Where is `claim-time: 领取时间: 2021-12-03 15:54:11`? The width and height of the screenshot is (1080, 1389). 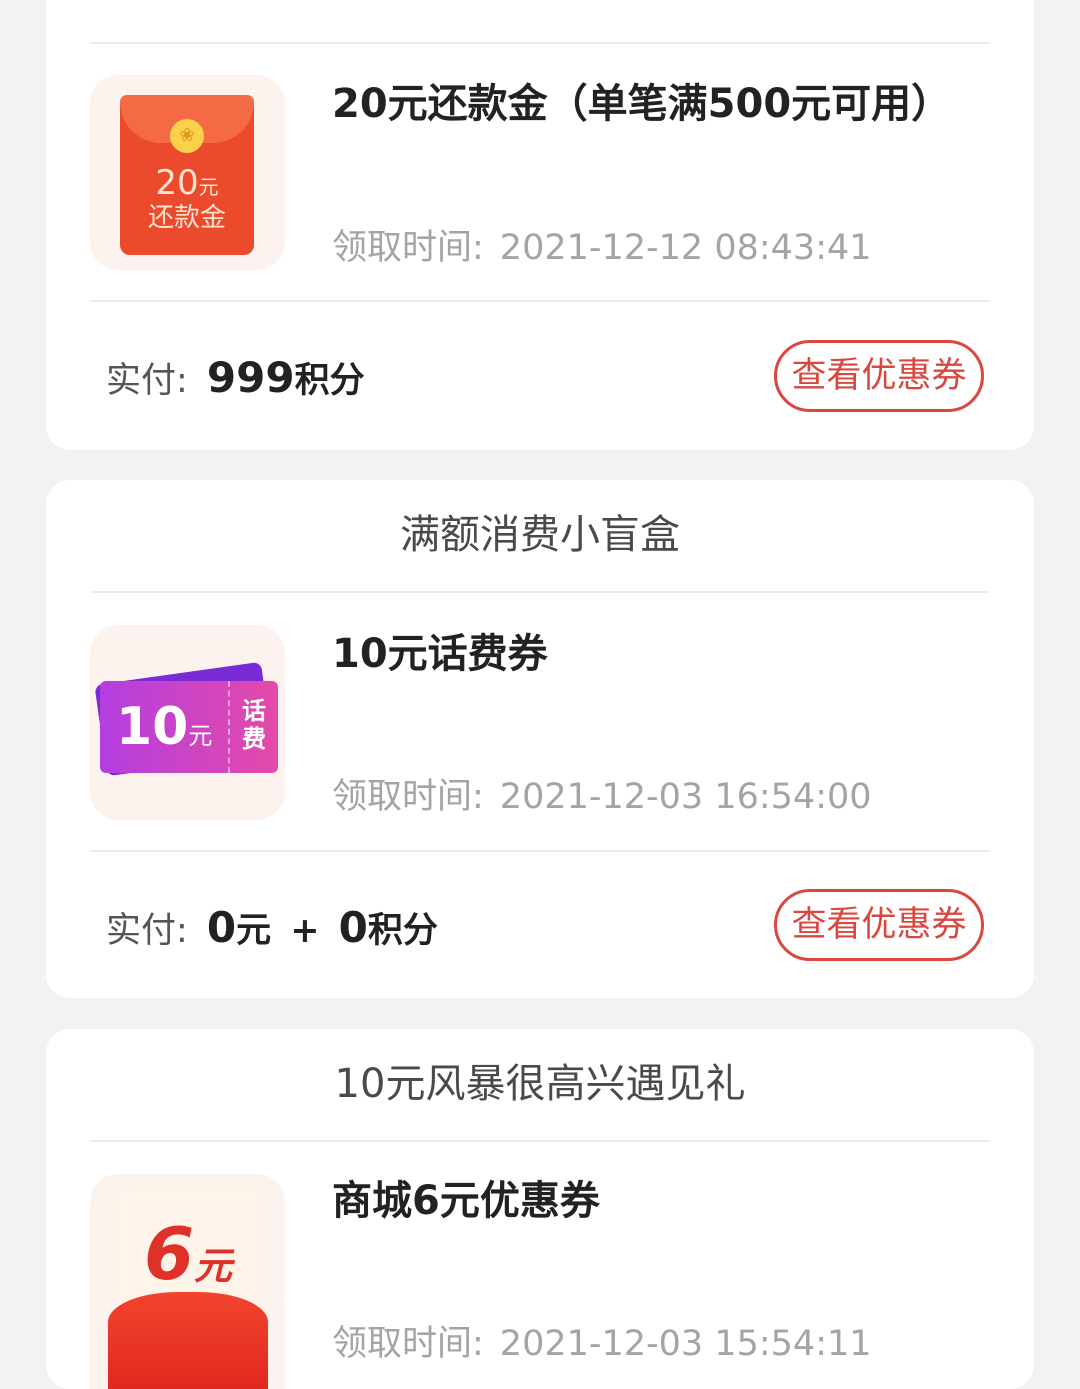 claim-time: 领取时间: 2021-12-03 15:54:11 is located at coordinates (602, 1344).